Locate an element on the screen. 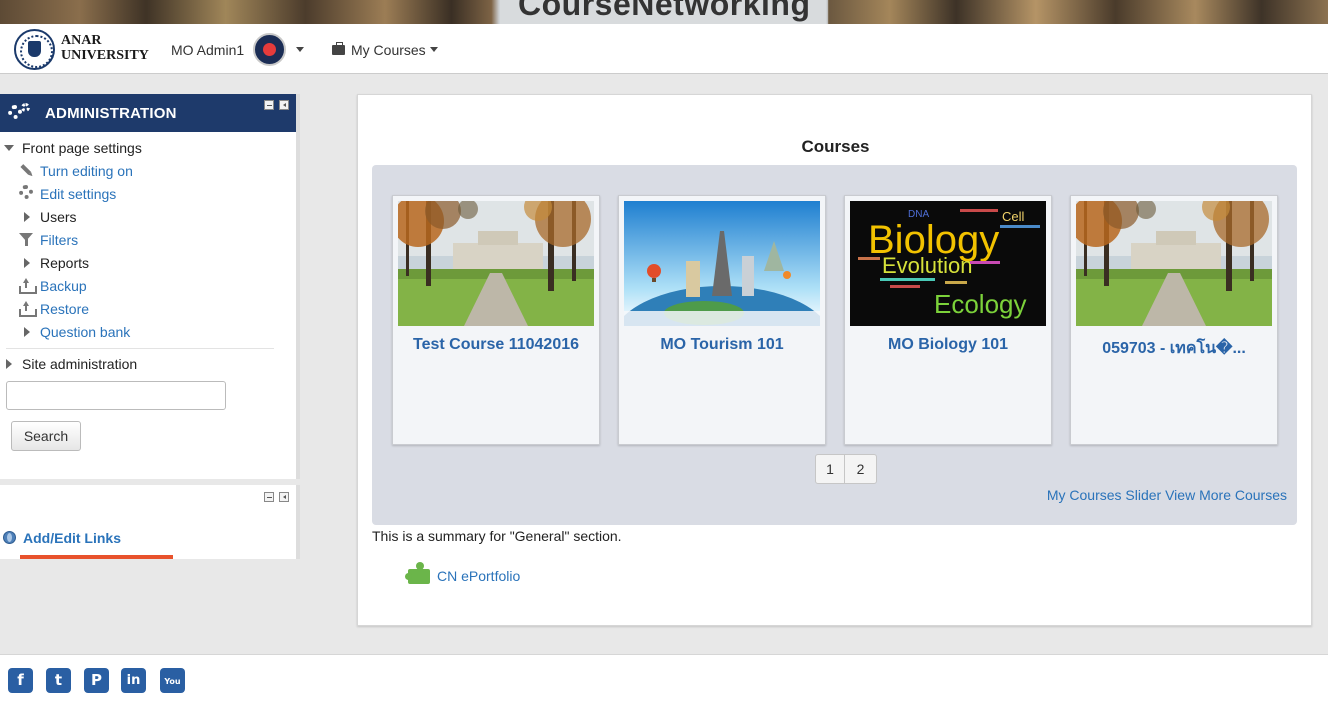  course-title: Test Course 11042016 is located at coordinates (496, 345).